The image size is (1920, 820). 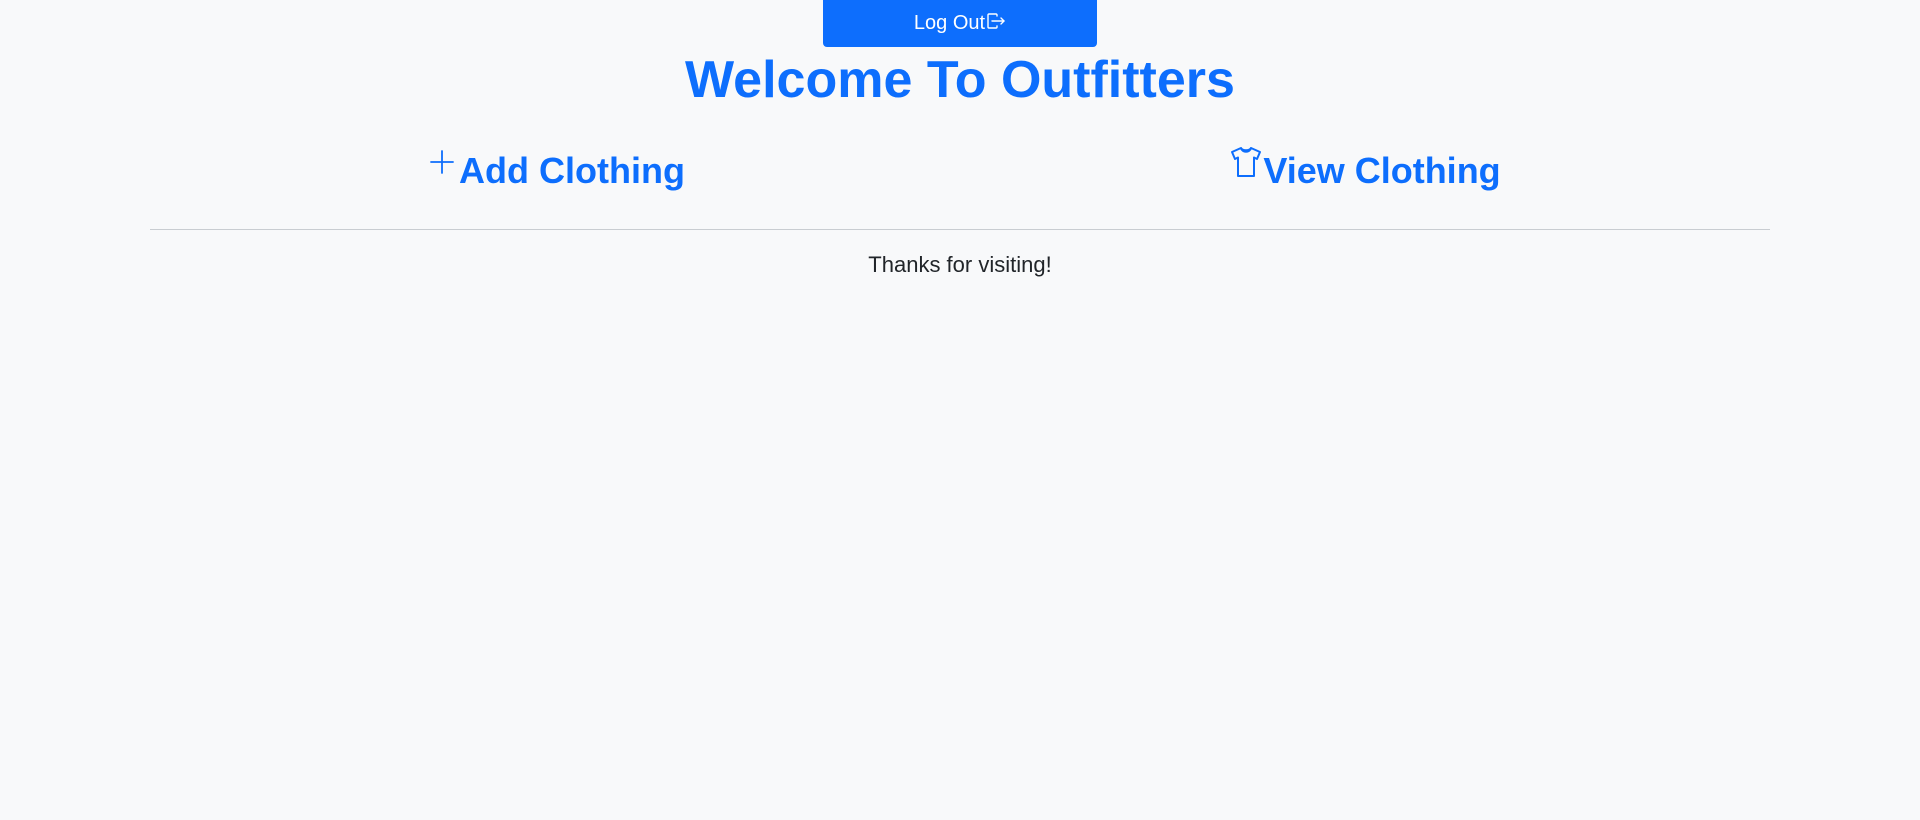 I want to click on logout-button: Log Out, so click(x=960, y=23).